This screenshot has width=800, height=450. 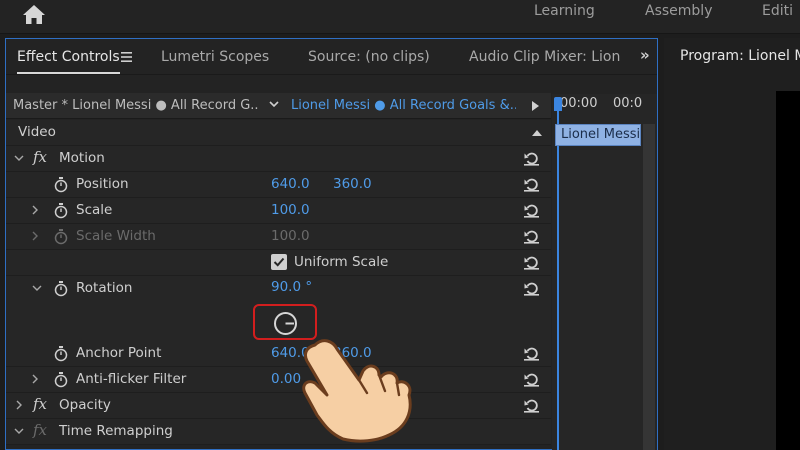 I want to click on home-icon, so click(x=34, y=14).